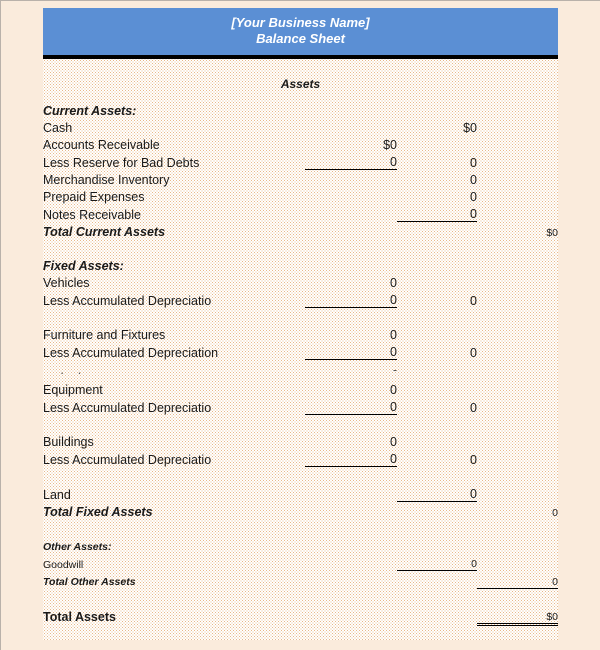 The image size is (600, 650). What do you see at coordinates (300, 161) in the screenshot?
I see `table-row: Less Reserve for Bad Debts 0 0` at bounding box center [300, 161].